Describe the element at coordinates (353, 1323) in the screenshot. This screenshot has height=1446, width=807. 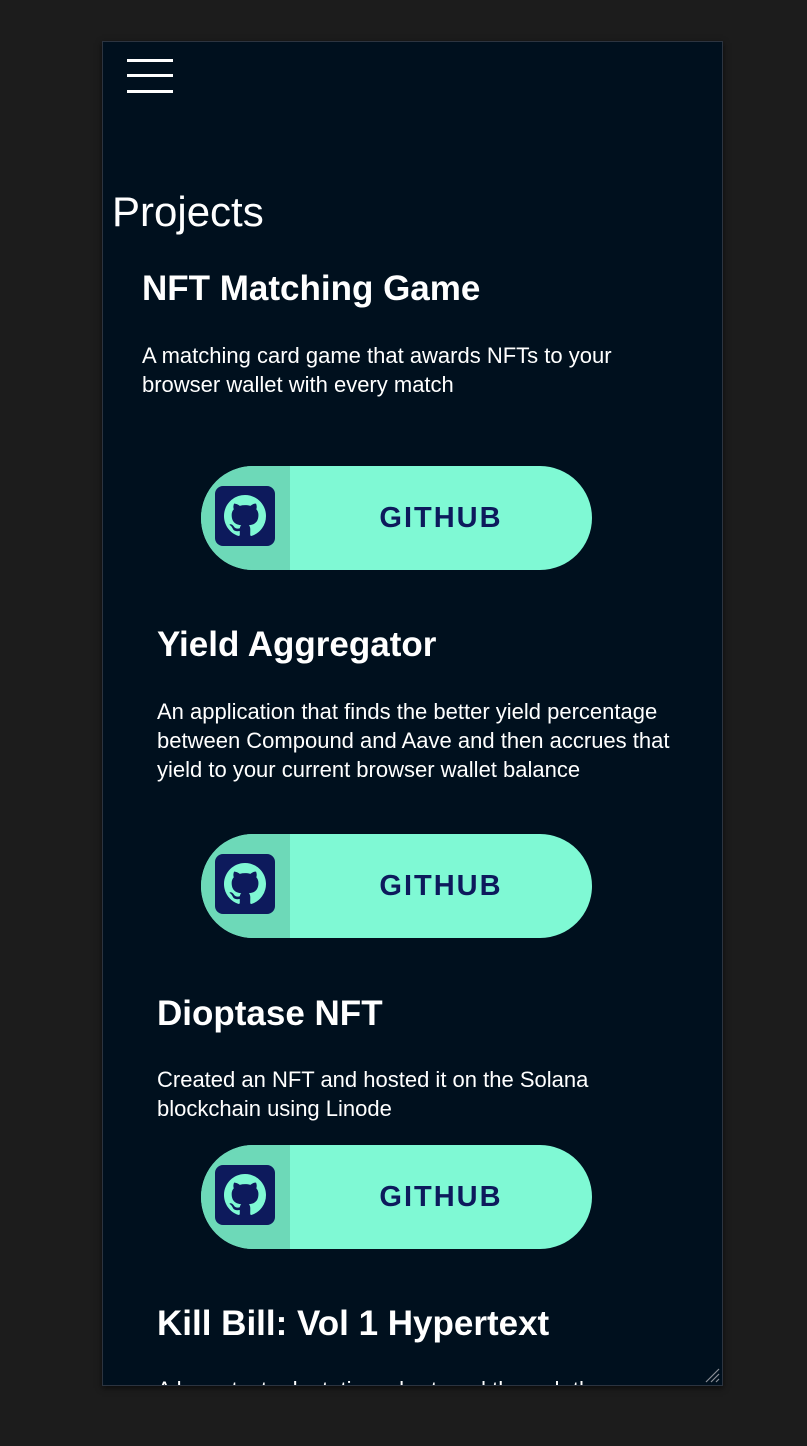
I see `project-title: Kill Bill: Vol 1 Hypertext` at that location.